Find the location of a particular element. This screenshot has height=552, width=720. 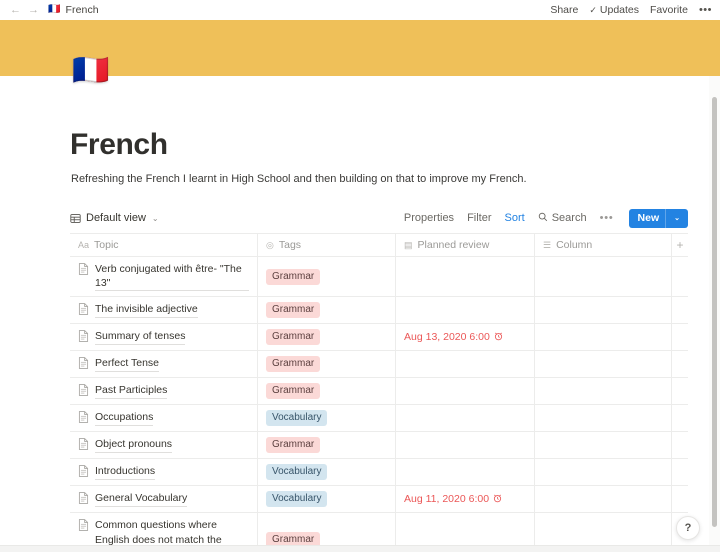

table-row: Introductions Vocabulary is located at coordinates (379, 473).